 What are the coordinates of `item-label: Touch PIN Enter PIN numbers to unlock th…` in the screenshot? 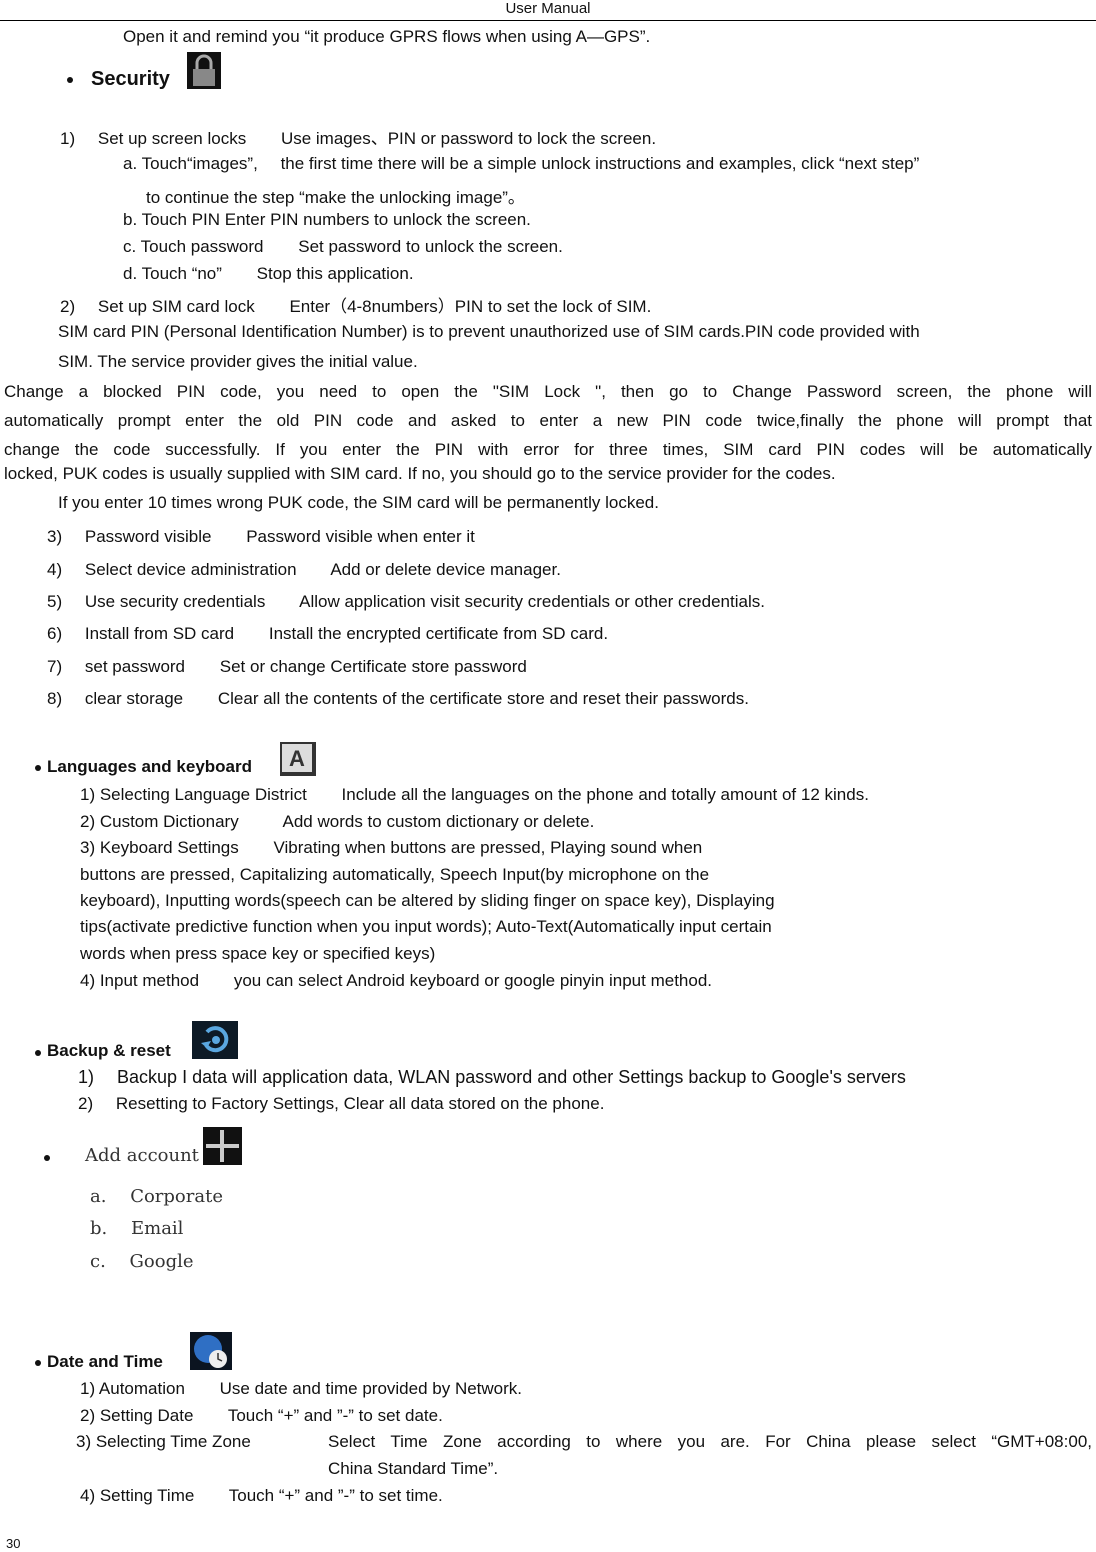 It's located at (336, 219).